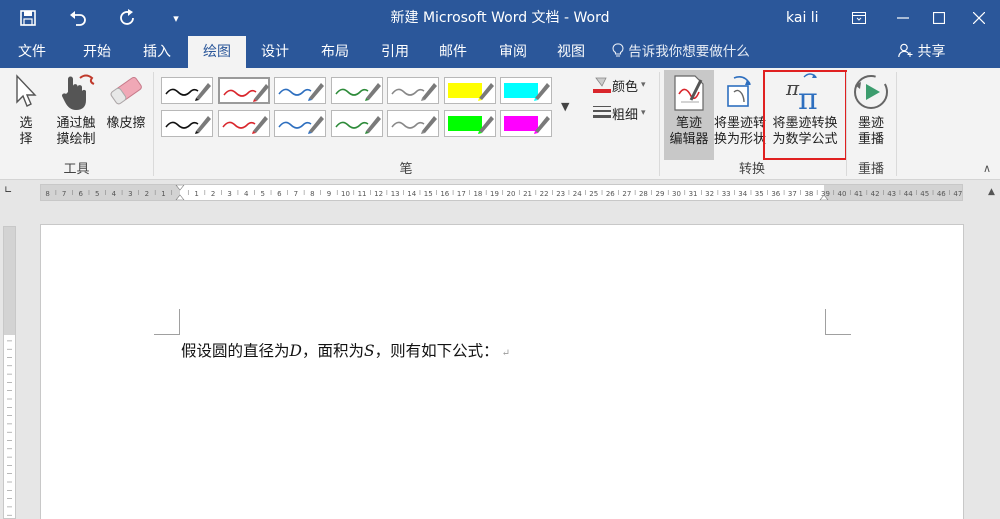 The width and height of the screenshot is (1000, 519). I want to click on gallery-more-icon: ▼, so click(565, 106).